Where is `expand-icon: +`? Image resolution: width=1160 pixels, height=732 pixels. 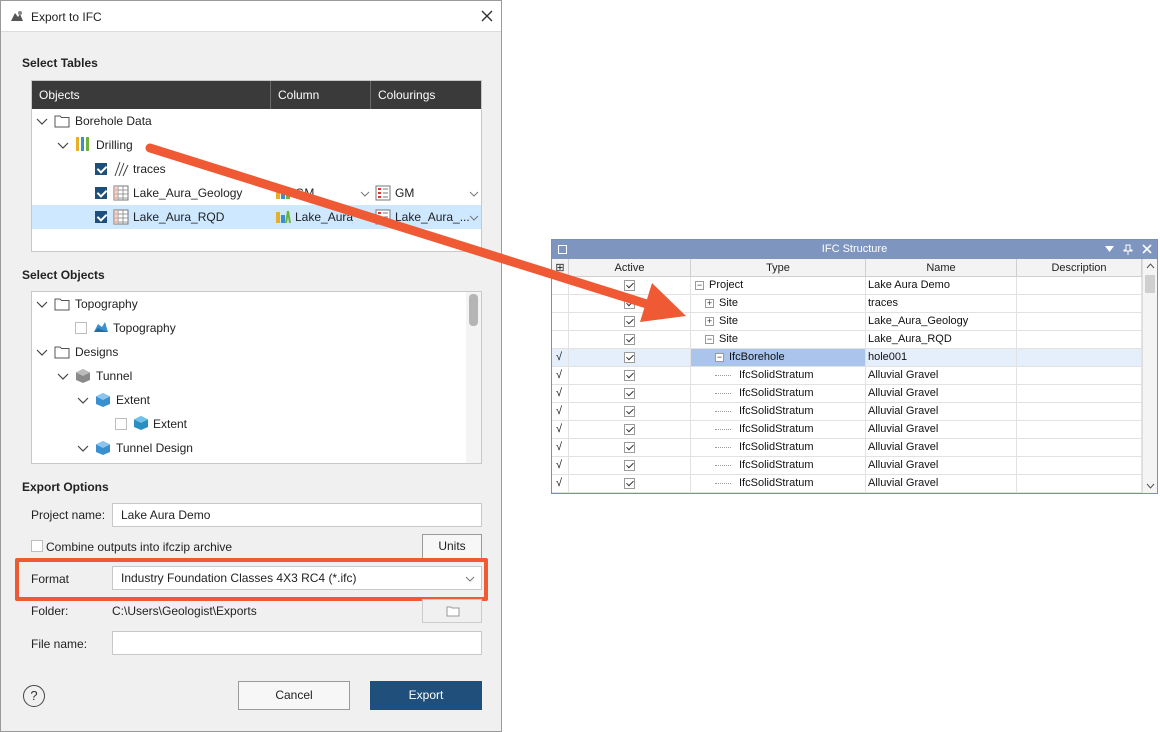 expand-icon: + is located at coordinates (709, 303).